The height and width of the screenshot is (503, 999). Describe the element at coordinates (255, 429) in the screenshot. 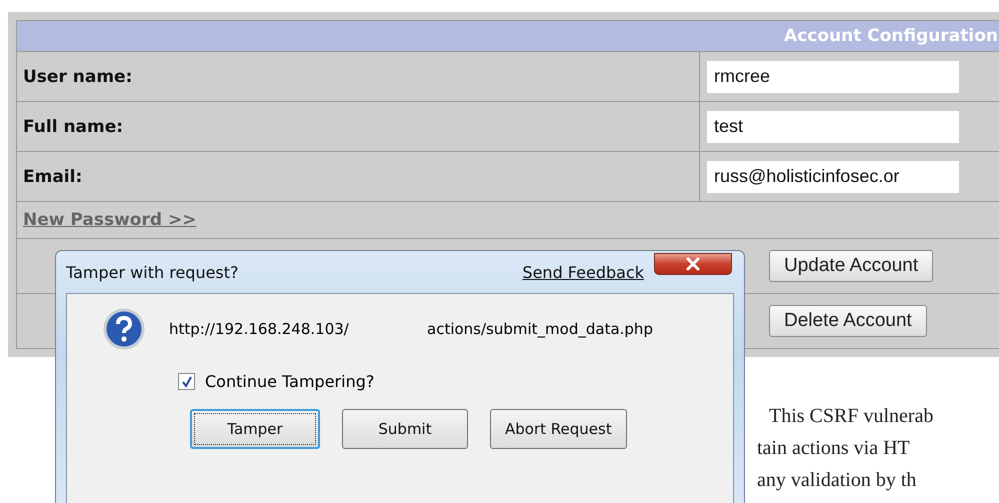

I see `dialog-button: Tamper` at that location.